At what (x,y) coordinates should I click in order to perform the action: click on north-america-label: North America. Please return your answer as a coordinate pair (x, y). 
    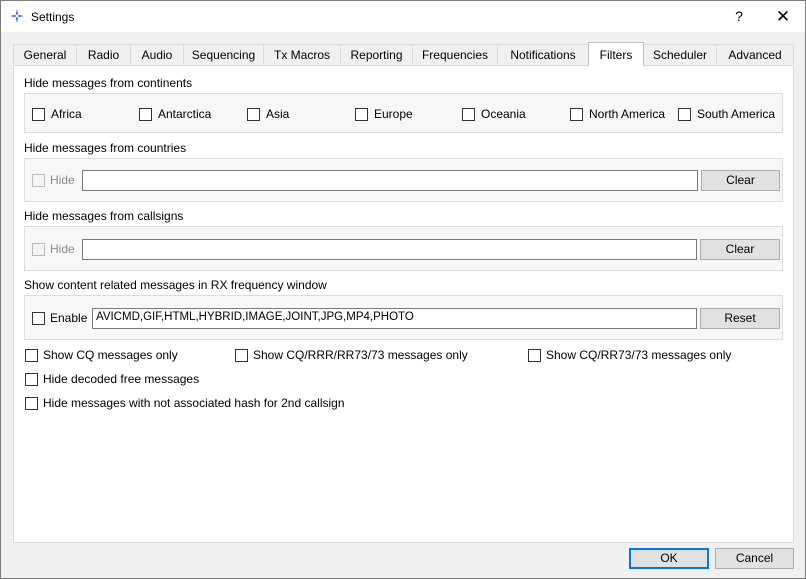
    Looking at the image, I should click on (627, 114).